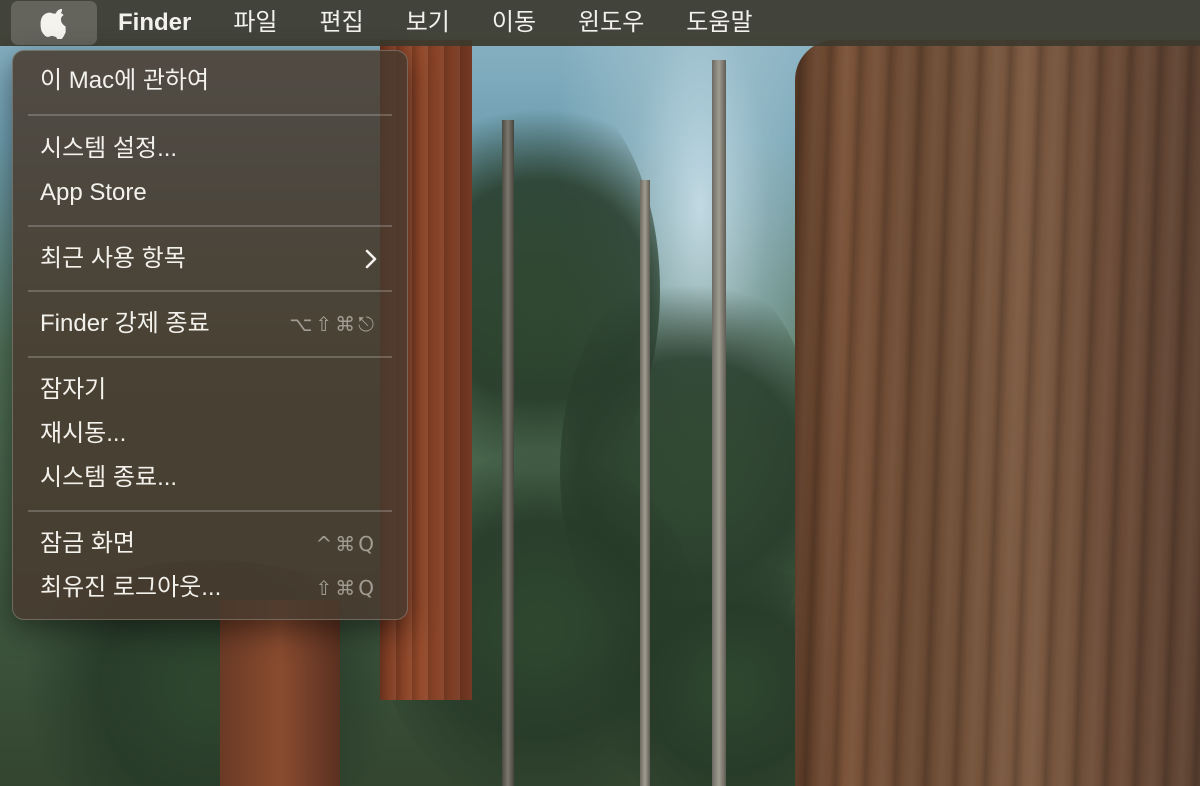 The height and width of the screenshot is (786, 1200). What do you see at coordinates (210, 259) in the screenshot?
I see `menu-item-recent-items: 최근 사용 항목` at bounding box center [210, 259].